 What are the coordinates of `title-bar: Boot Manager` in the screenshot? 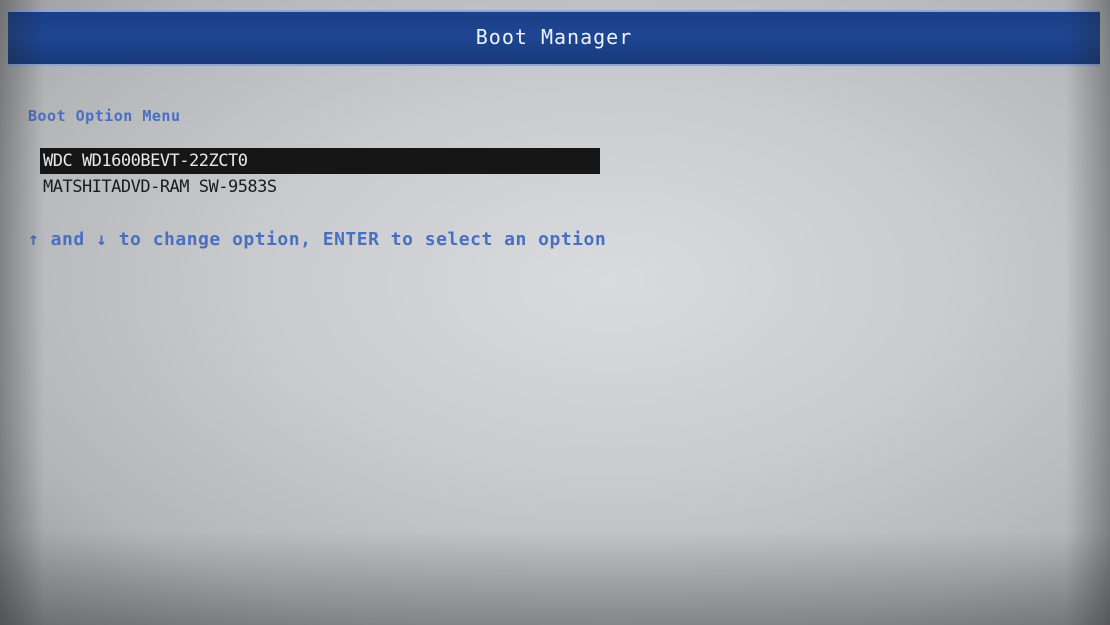 It's located at (554, 38).